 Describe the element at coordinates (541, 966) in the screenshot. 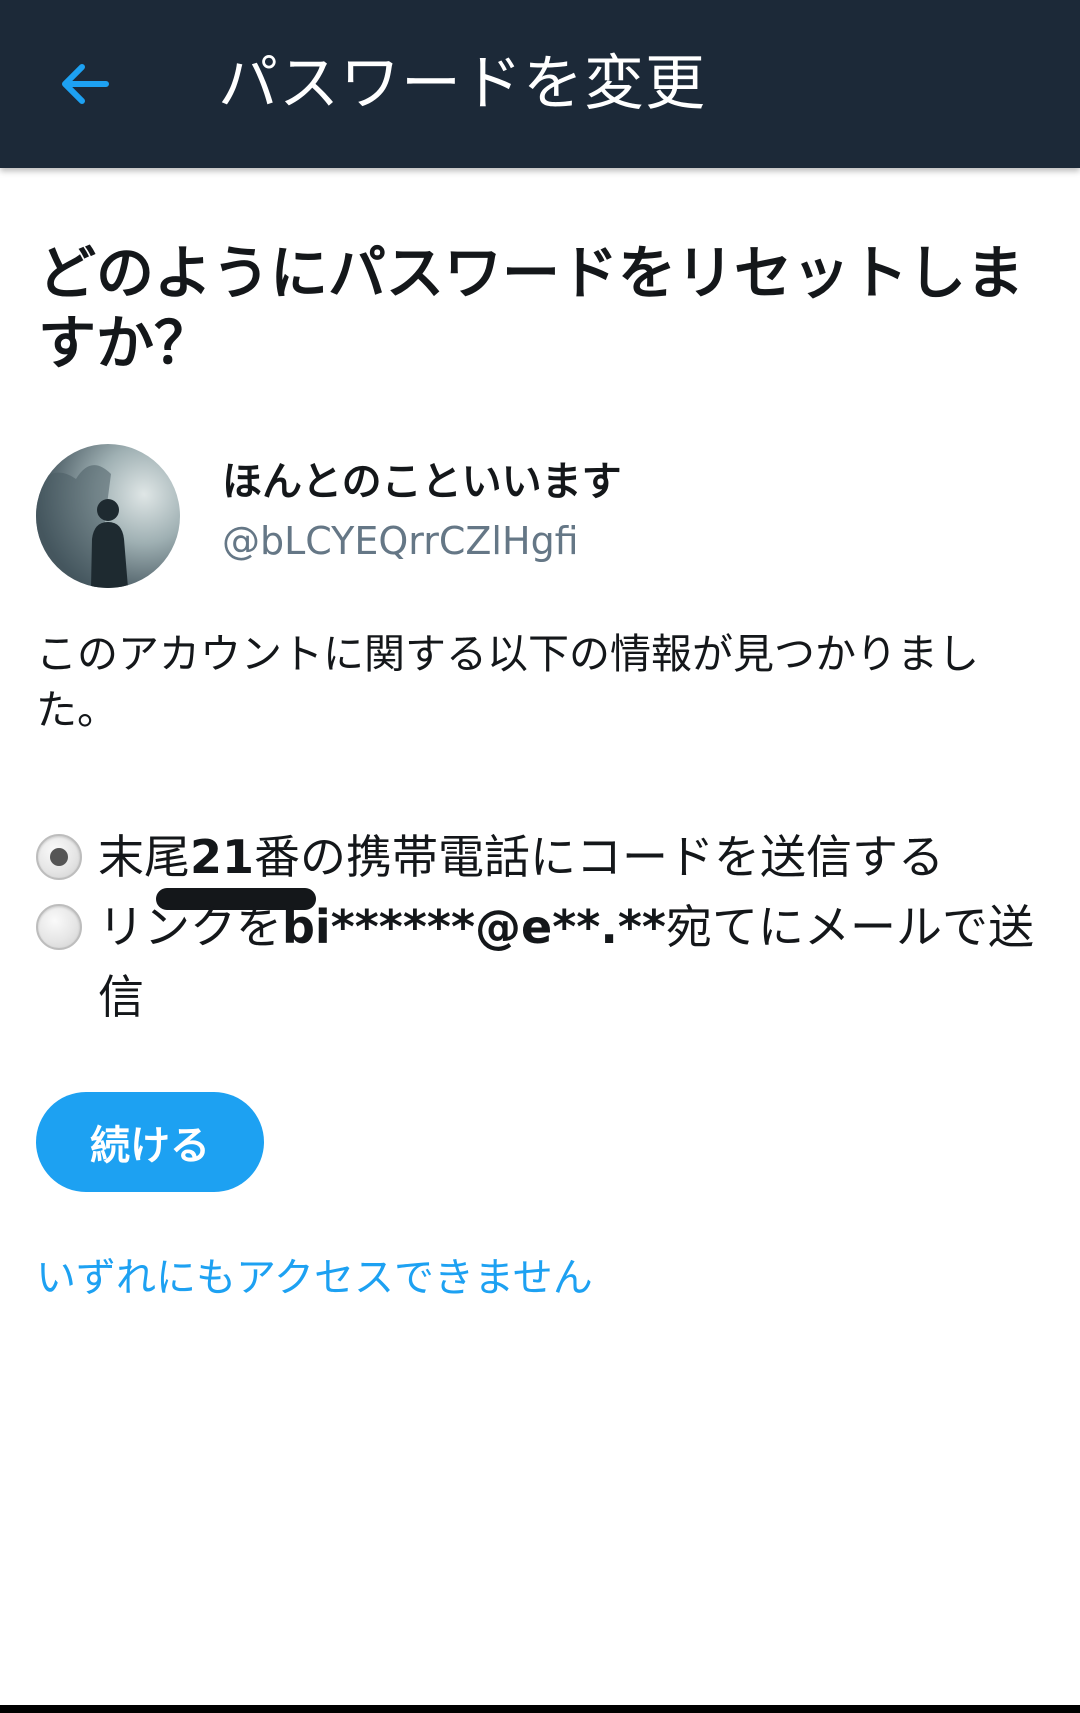

I see `option-email-link: リンクをbi******@e**.**宛てにメールで送信` at that location.